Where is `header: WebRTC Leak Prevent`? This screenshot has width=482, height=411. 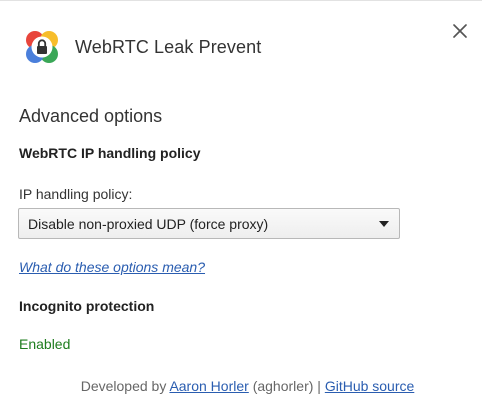
header: WebRTC Leak Prevent is located at coordinates (141, 47).